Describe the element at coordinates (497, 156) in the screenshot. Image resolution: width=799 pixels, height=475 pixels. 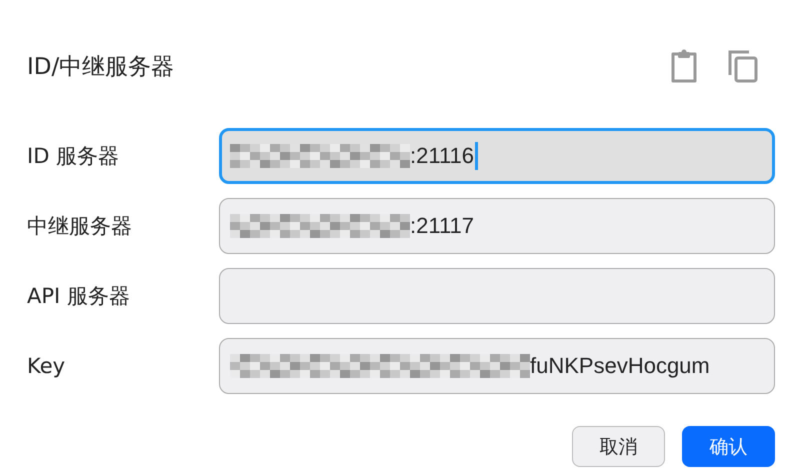
I see `input-field: :21116` at that location.